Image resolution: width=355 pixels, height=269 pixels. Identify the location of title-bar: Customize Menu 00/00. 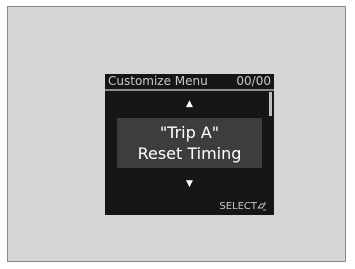
(189, 81).